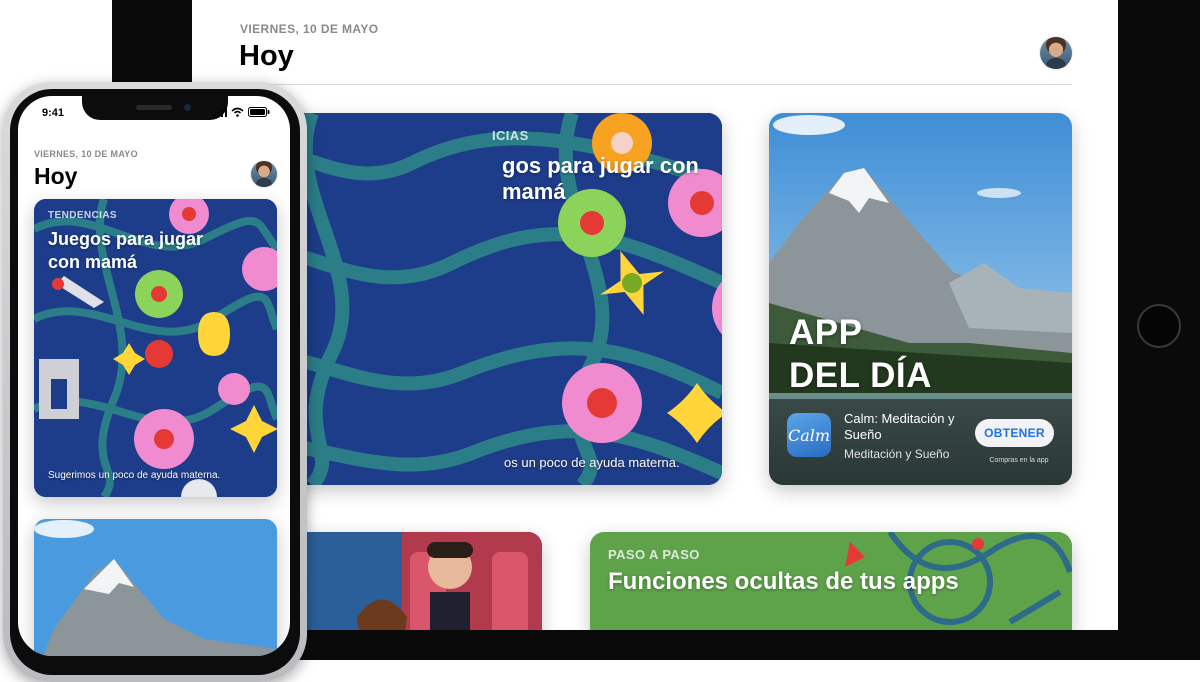 The image size is (1200, 682). I want to click on app-name: Calm: Meditación y Sueño, so click(899, 426).